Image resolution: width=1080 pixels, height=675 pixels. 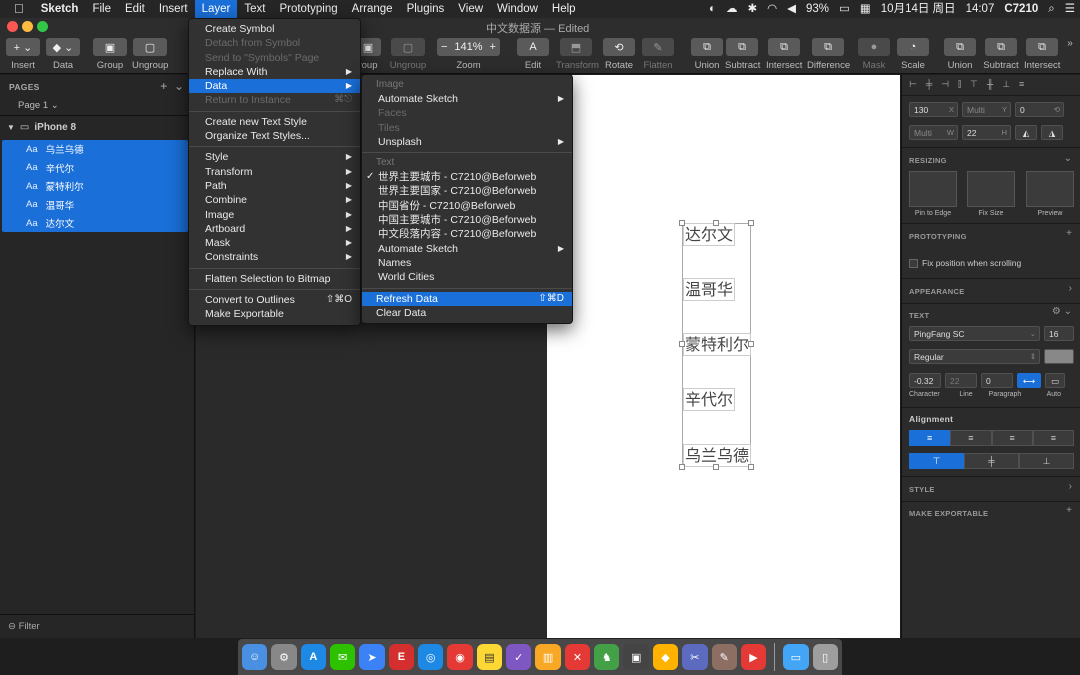 What do you see at coordinates (717, 344) in the screenshot?
I see `canvas-text-layer: 蒙特利尔` at bounding box center [717, 344].